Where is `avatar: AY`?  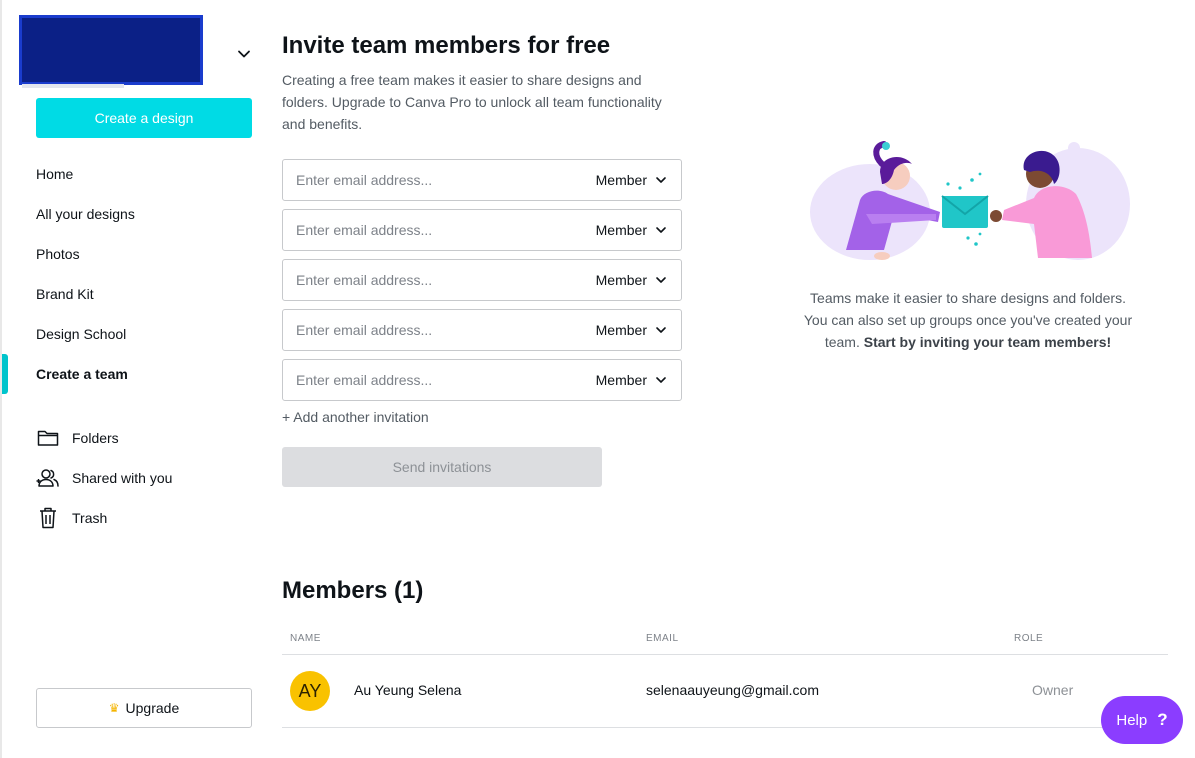
avatar: AY is located at coordinates (310, 691).